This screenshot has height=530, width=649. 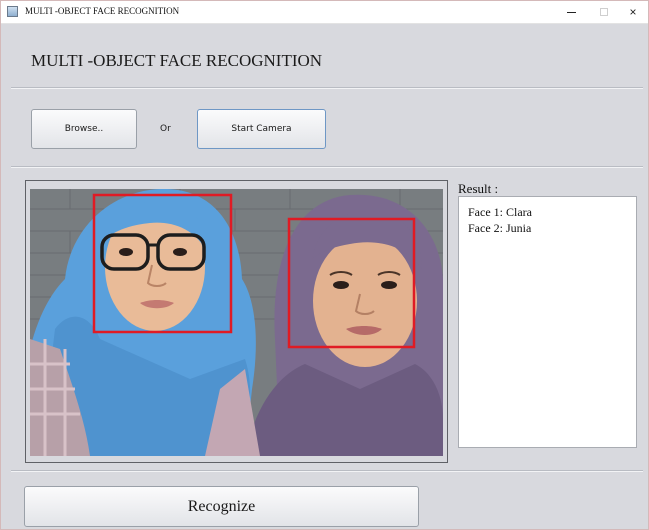 What do you see at coordinates (327, 471) in the screenshot?
I see `divider-bottom` at bounding box center [327, 471].